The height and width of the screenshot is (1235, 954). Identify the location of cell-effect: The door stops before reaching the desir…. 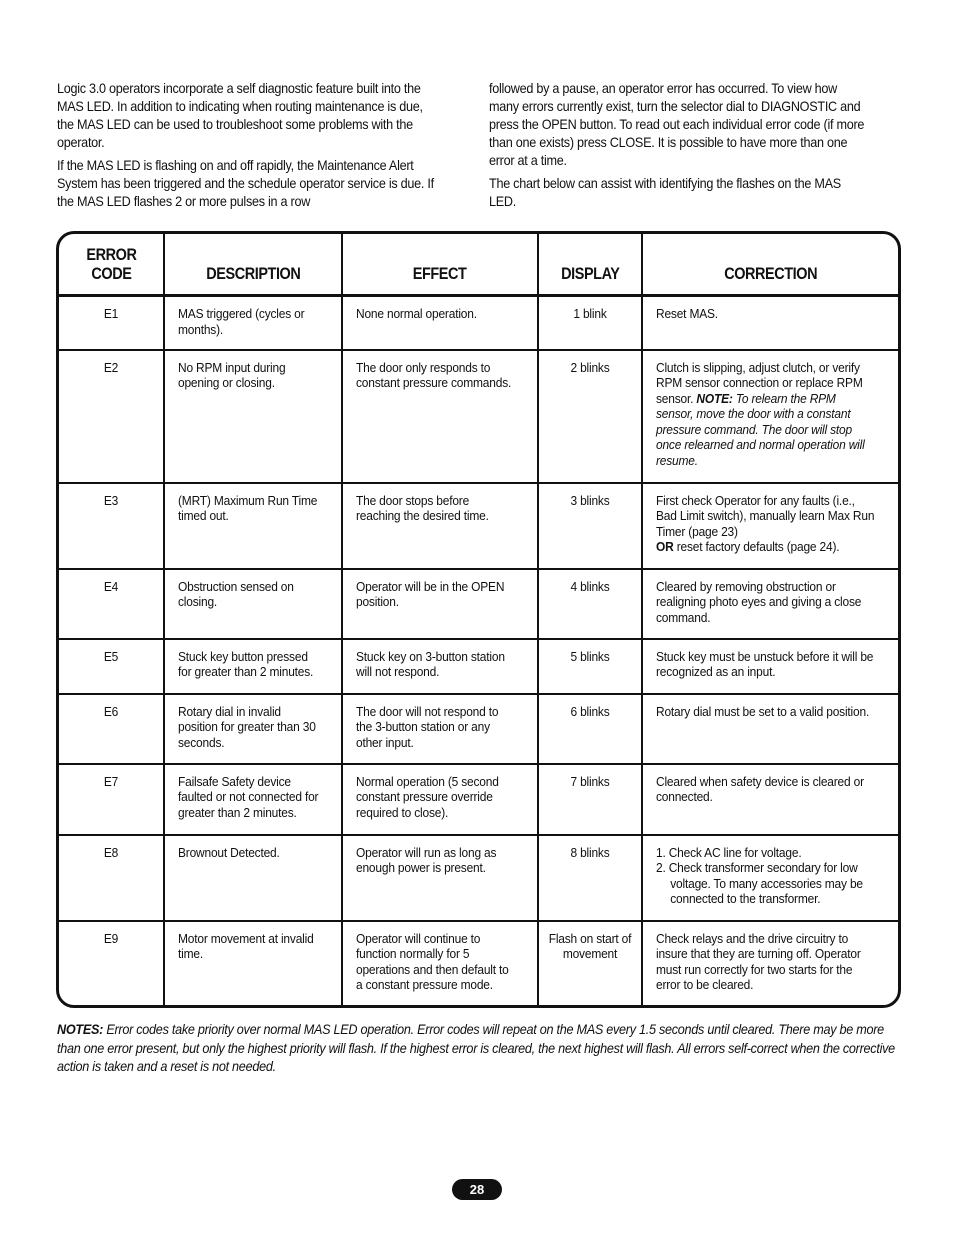
(440, 525).